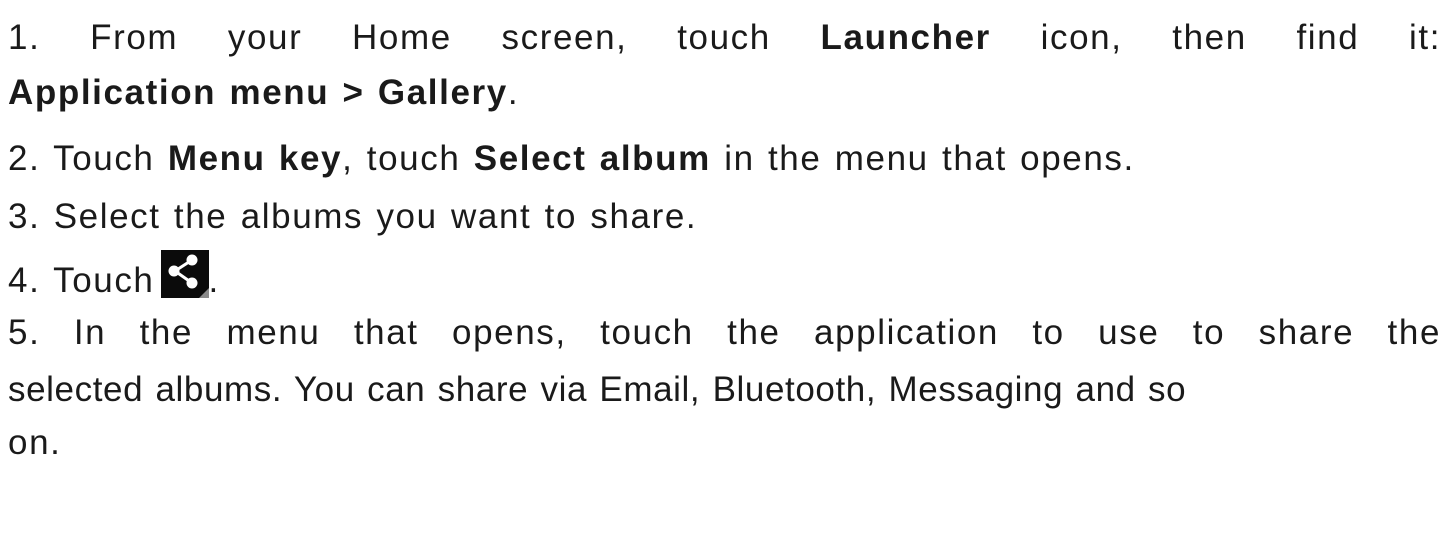 Image resolution: width=1449 pixels, height=551 pixels. Describe the element at coordinates (24, 37) in the screenshot. I see `step-1-number: 1.` at that location.